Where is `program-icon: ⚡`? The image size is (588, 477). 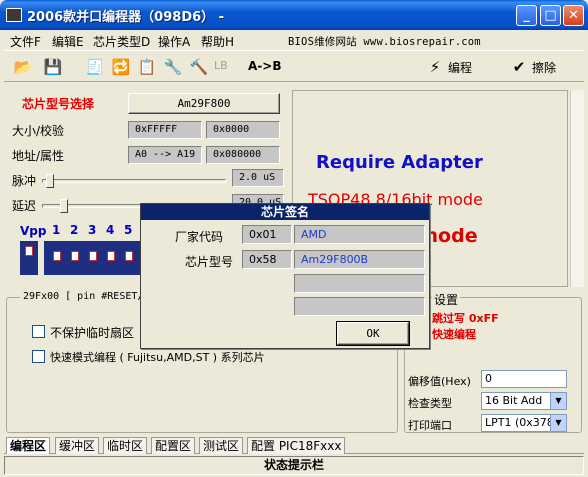
program-icon: ⚡ is located at coordinates (435, 67).